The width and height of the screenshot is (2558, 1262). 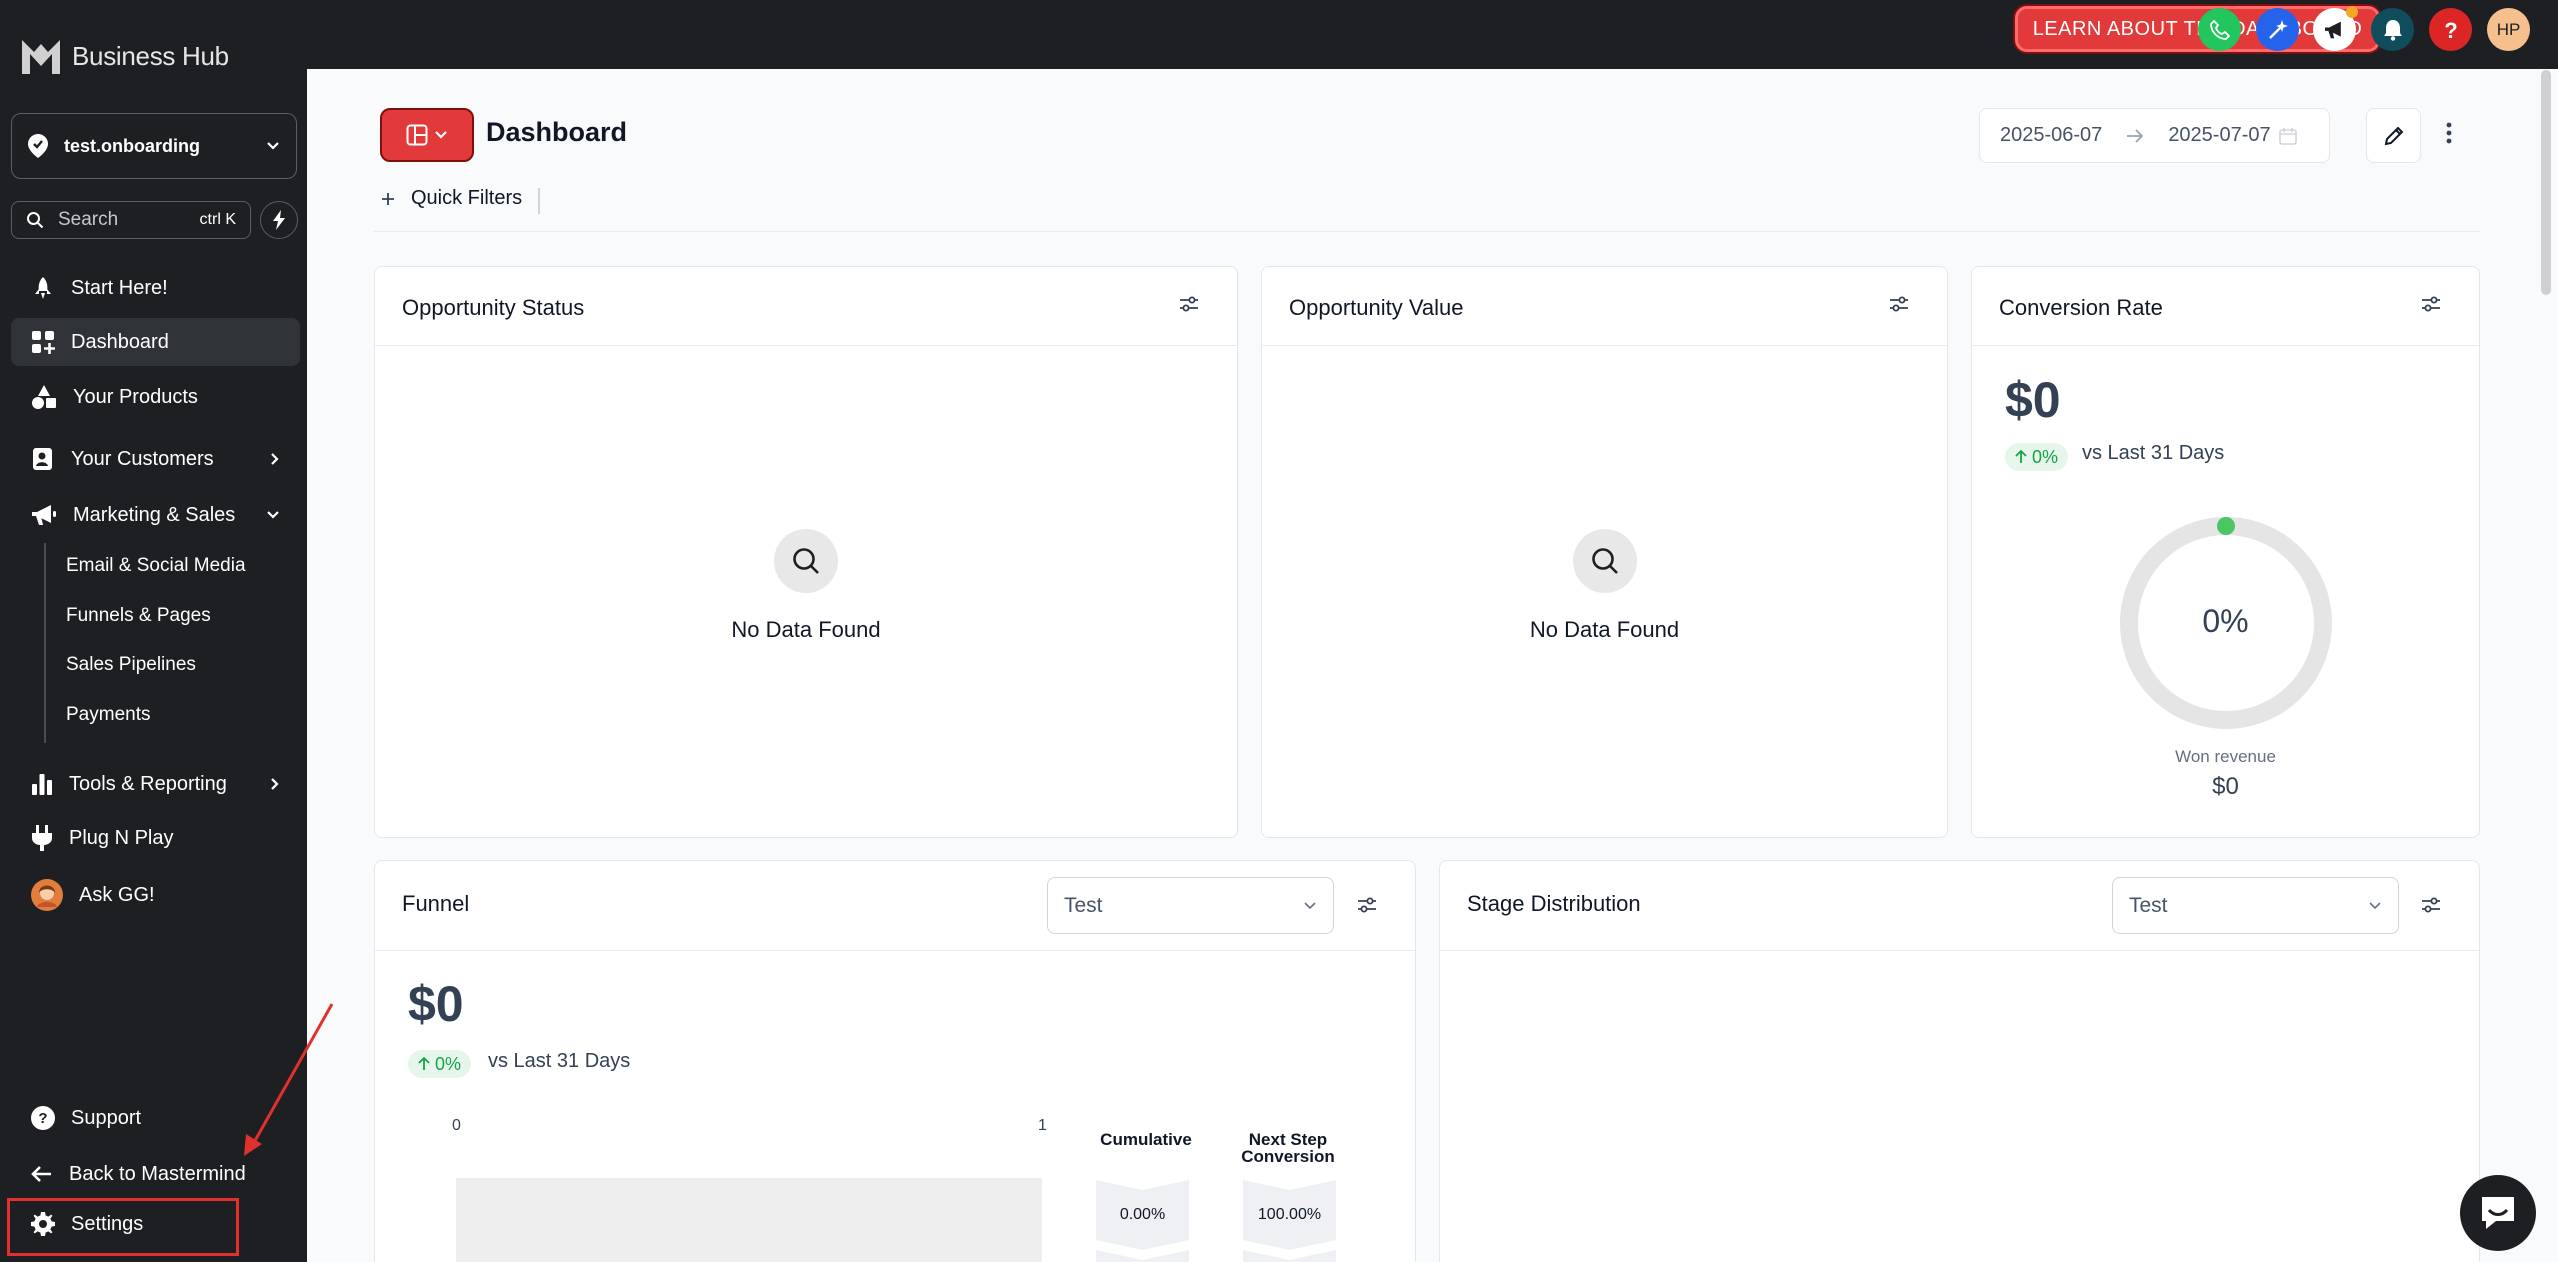 I want to click on search-input: Search ctrl K, so click(x=131, y=220).